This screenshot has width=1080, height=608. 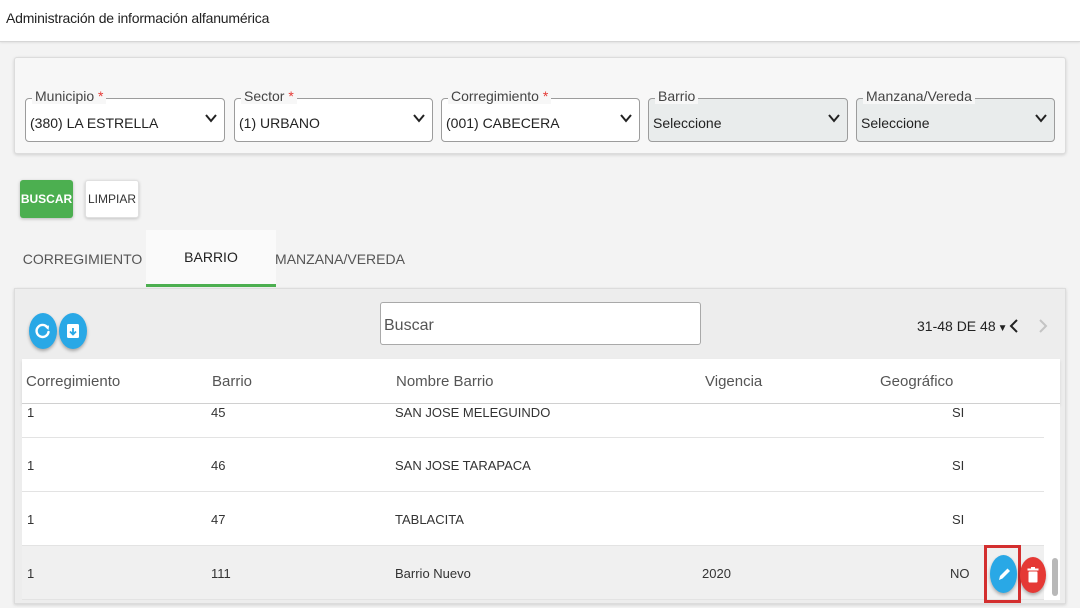 What do you see at coordinates (269, 96) in the screenshot?
I see `sector-label: Sector *` at bounding box center [269, 96].